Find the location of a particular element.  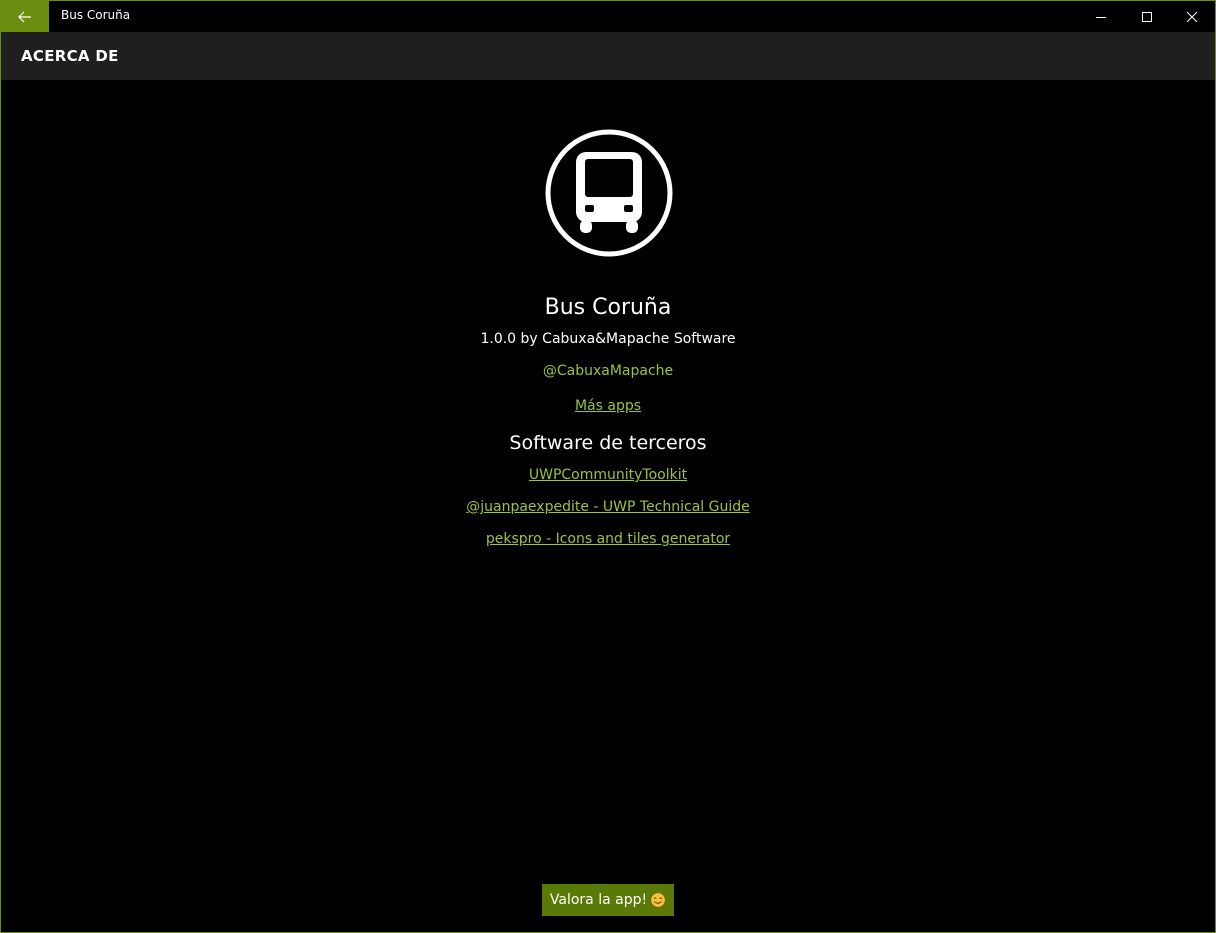

minimize-button is located at coordinates (1101, 16).